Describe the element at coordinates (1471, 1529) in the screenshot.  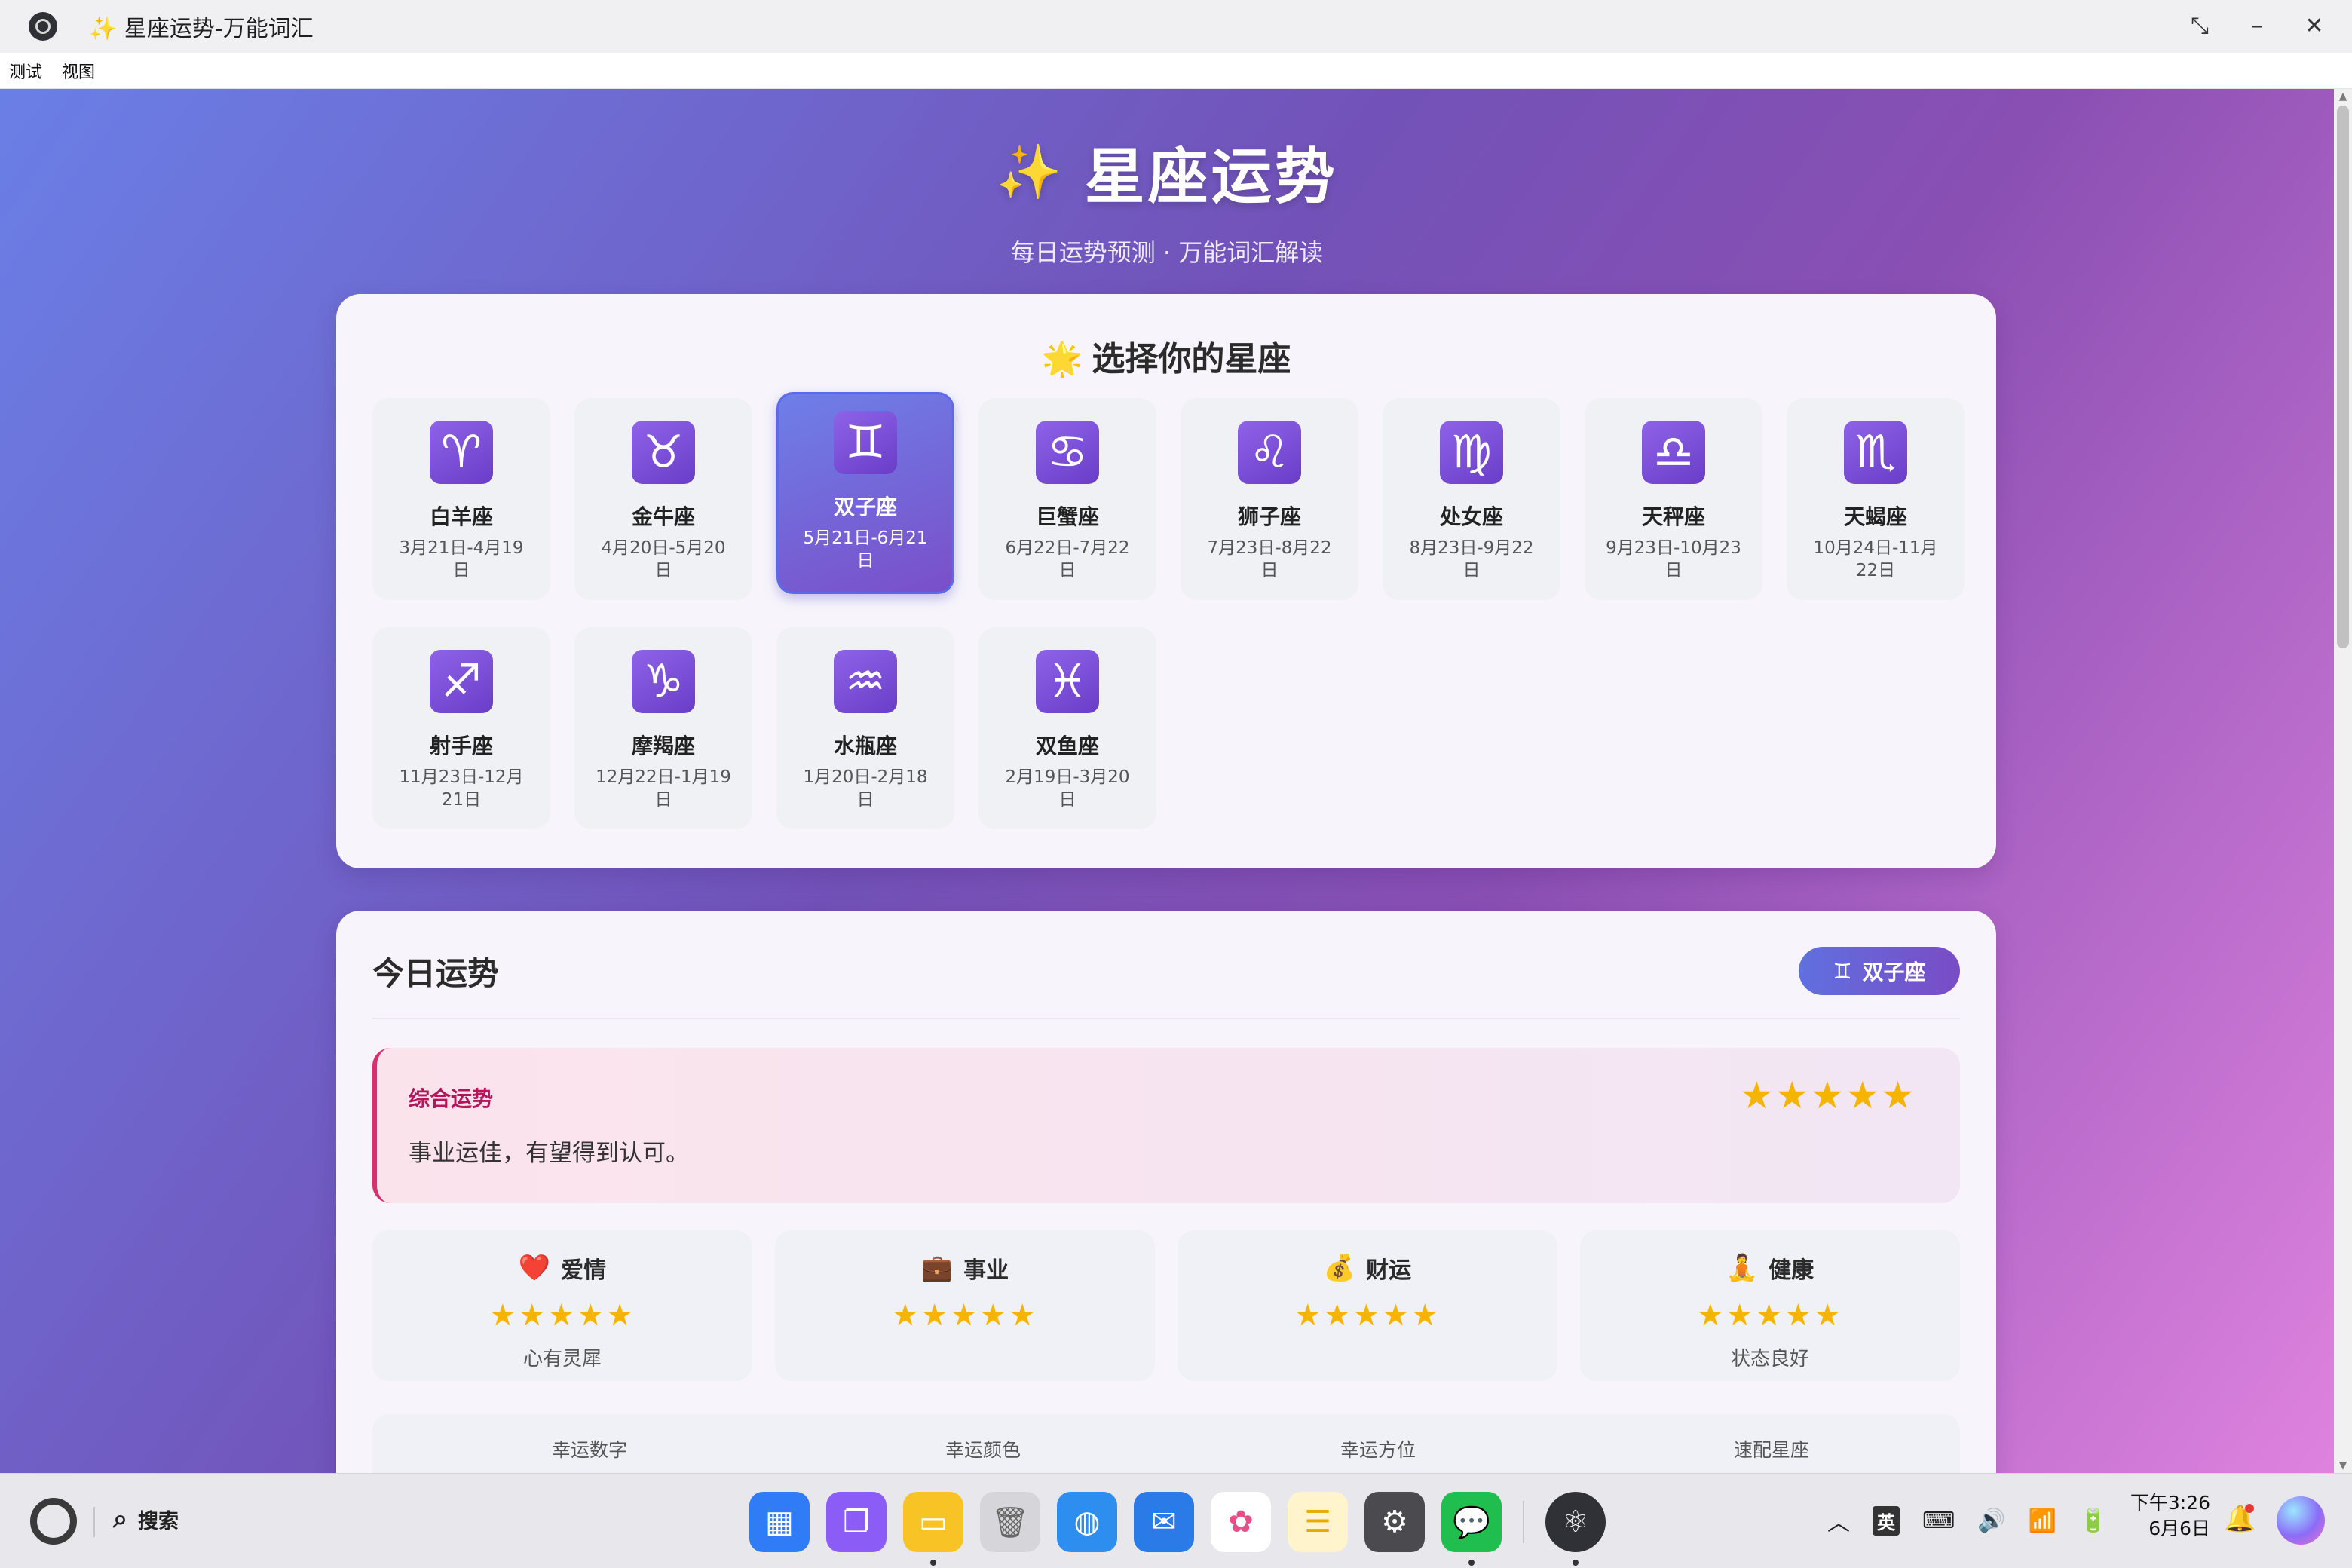
I see `wechat-icon: 💬` at that location.